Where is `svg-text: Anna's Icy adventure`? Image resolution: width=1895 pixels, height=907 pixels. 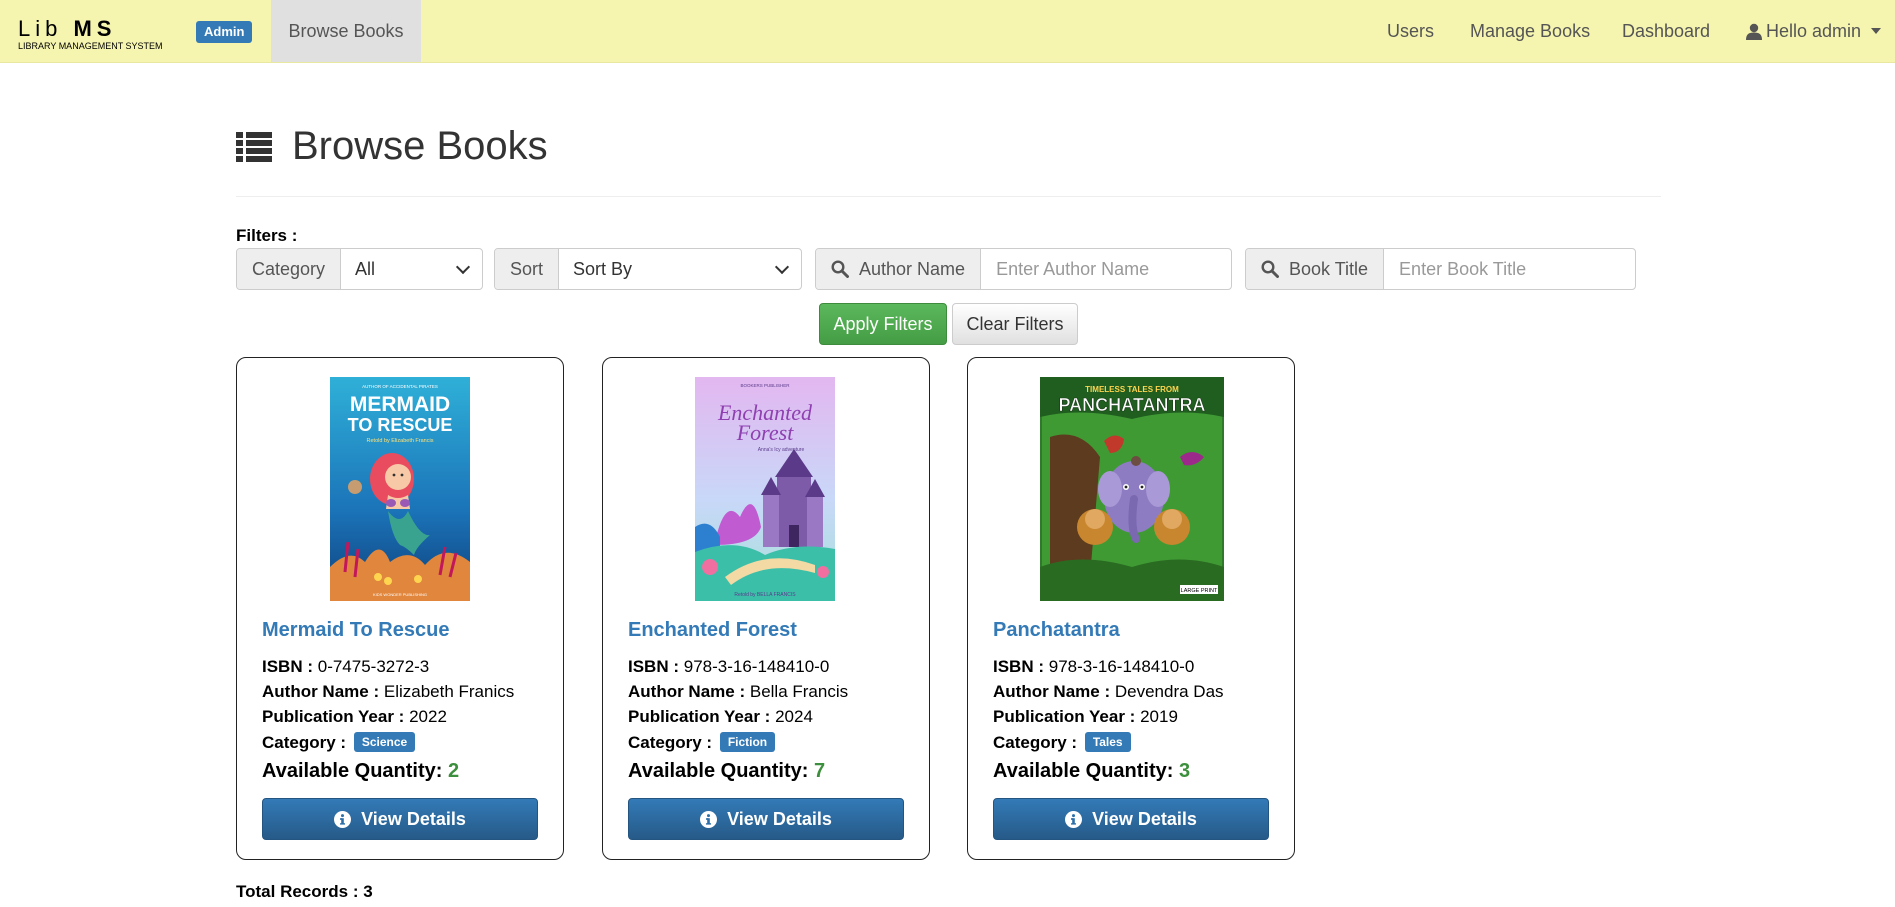
svg-text: Anna's Icy adventure is located at coordinates (781, 450).